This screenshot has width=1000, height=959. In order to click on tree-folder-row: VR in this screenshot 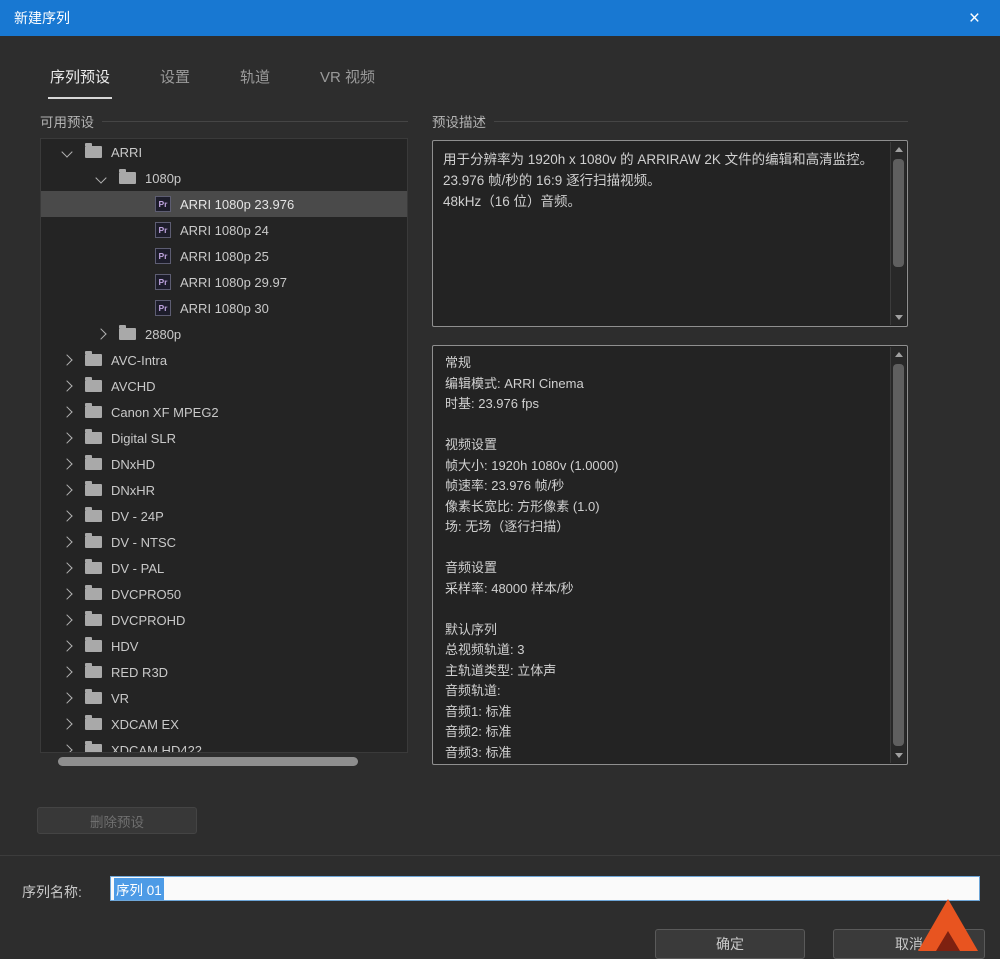, I will do `click(224, 698)`.